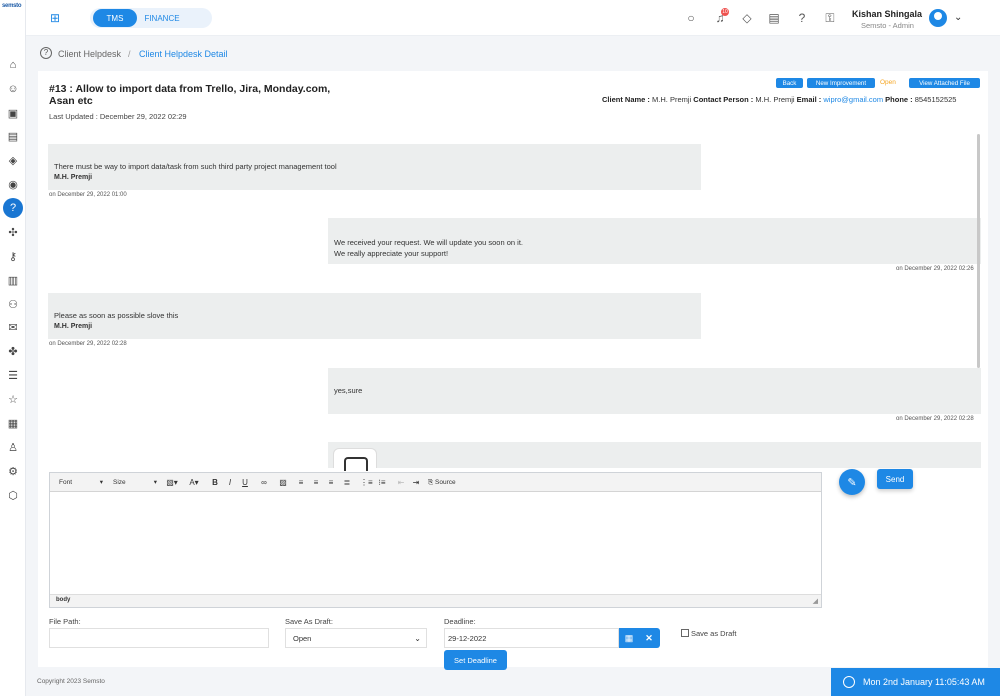  What do you see at coordinates (774, 18) in the screenshot?
I see `tasks-icon: ▤` at bounding box center [774, 18].